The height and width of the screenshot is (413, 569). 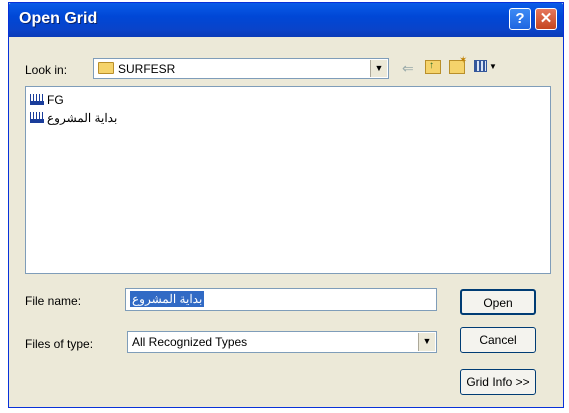 I want to click on view-menu-icon: ▼, so click(x=485, y=67).